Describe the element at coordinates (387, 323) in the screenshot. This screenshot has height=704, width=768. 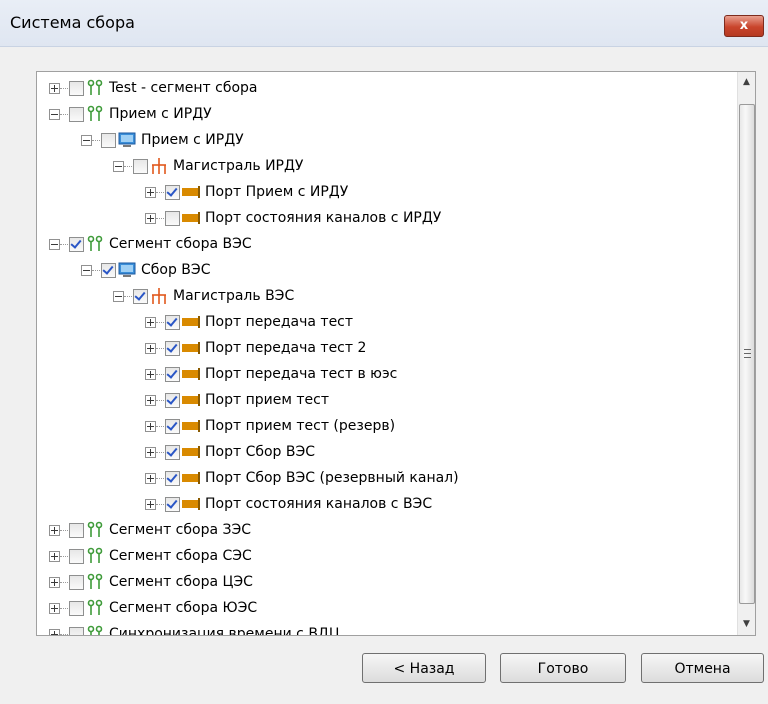
I see `tree-item: Порт передача тест` at that location.